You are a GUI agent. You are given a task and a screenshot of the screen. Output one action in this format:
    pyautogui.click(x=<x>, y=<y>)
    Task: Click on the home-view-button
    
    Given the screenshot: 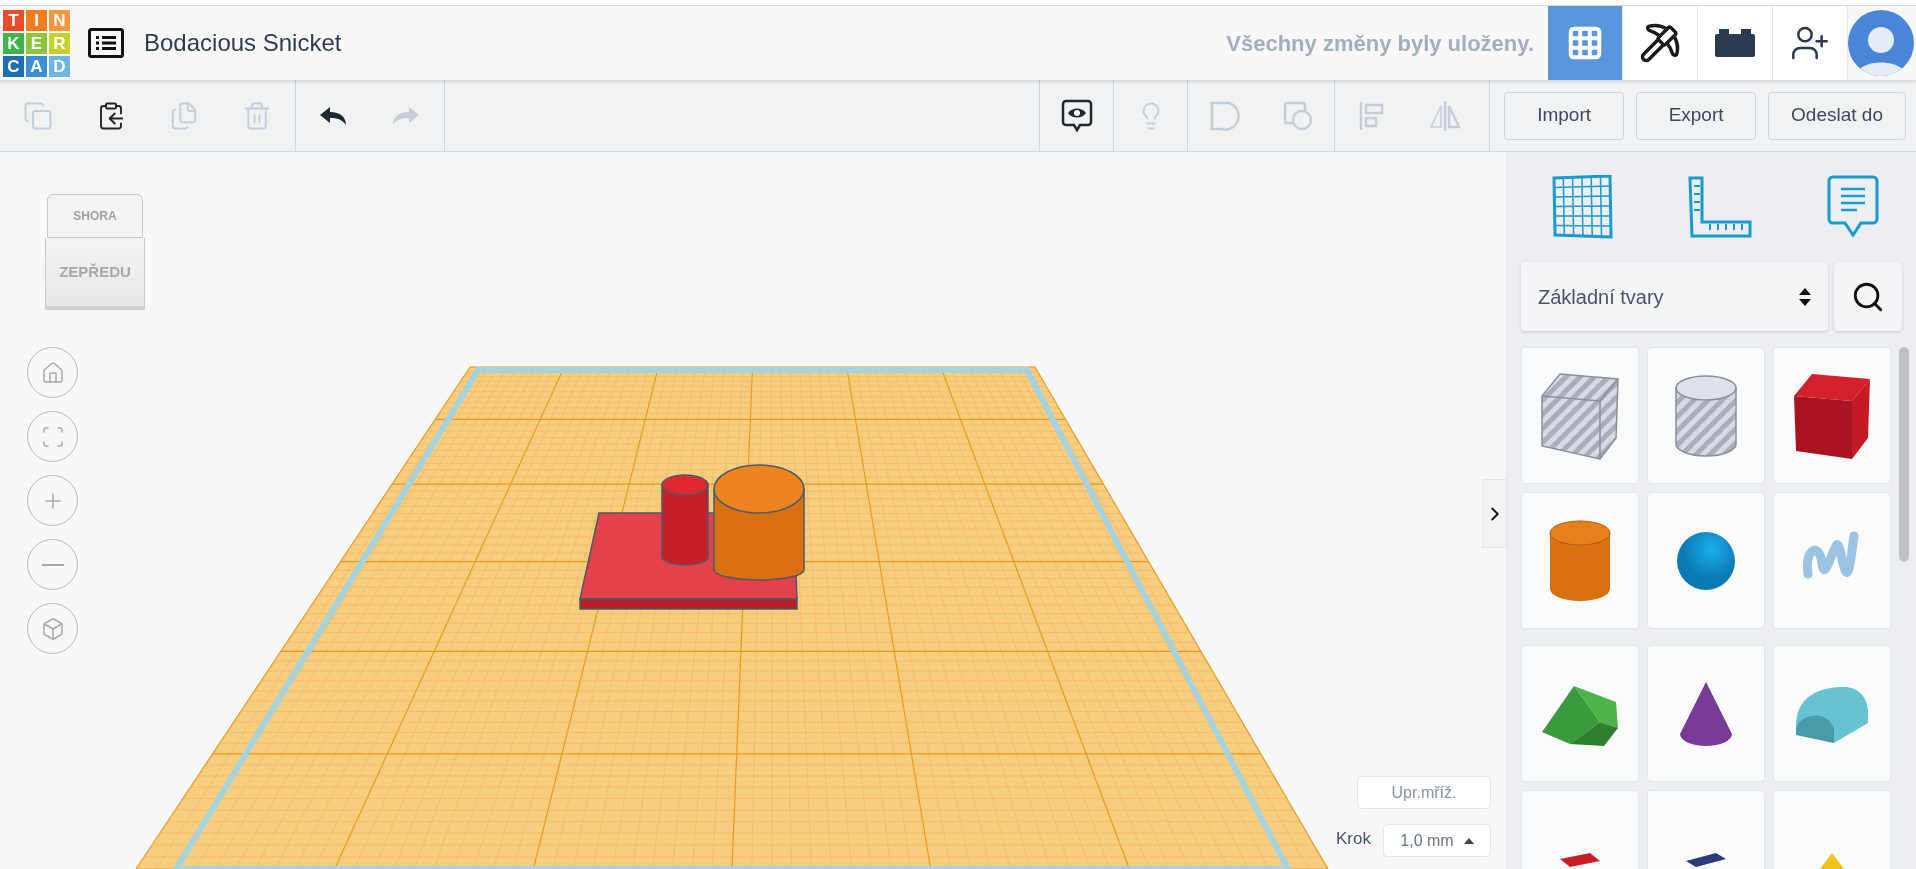 What is the action you would take?
    pyautogui.click(x=52, y=372)
    